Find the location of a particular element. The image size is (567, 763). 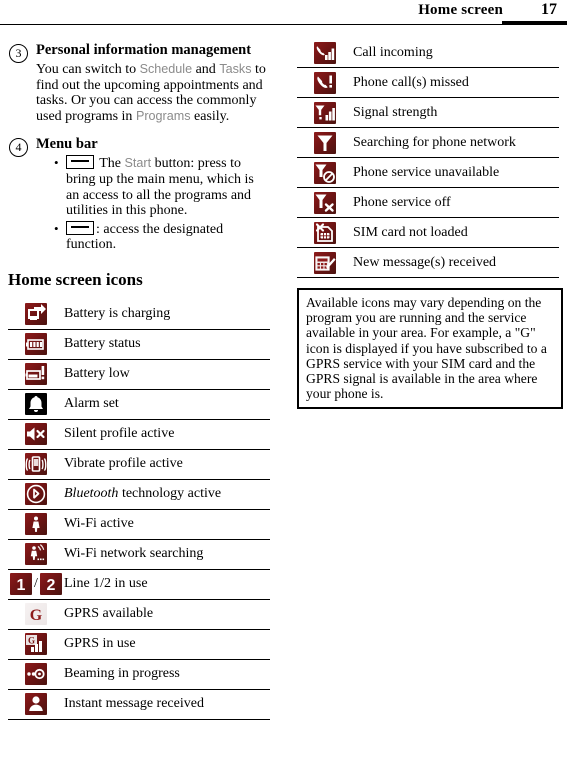

icon-label: Wi-Fi active is located at coordinates (99, 524).